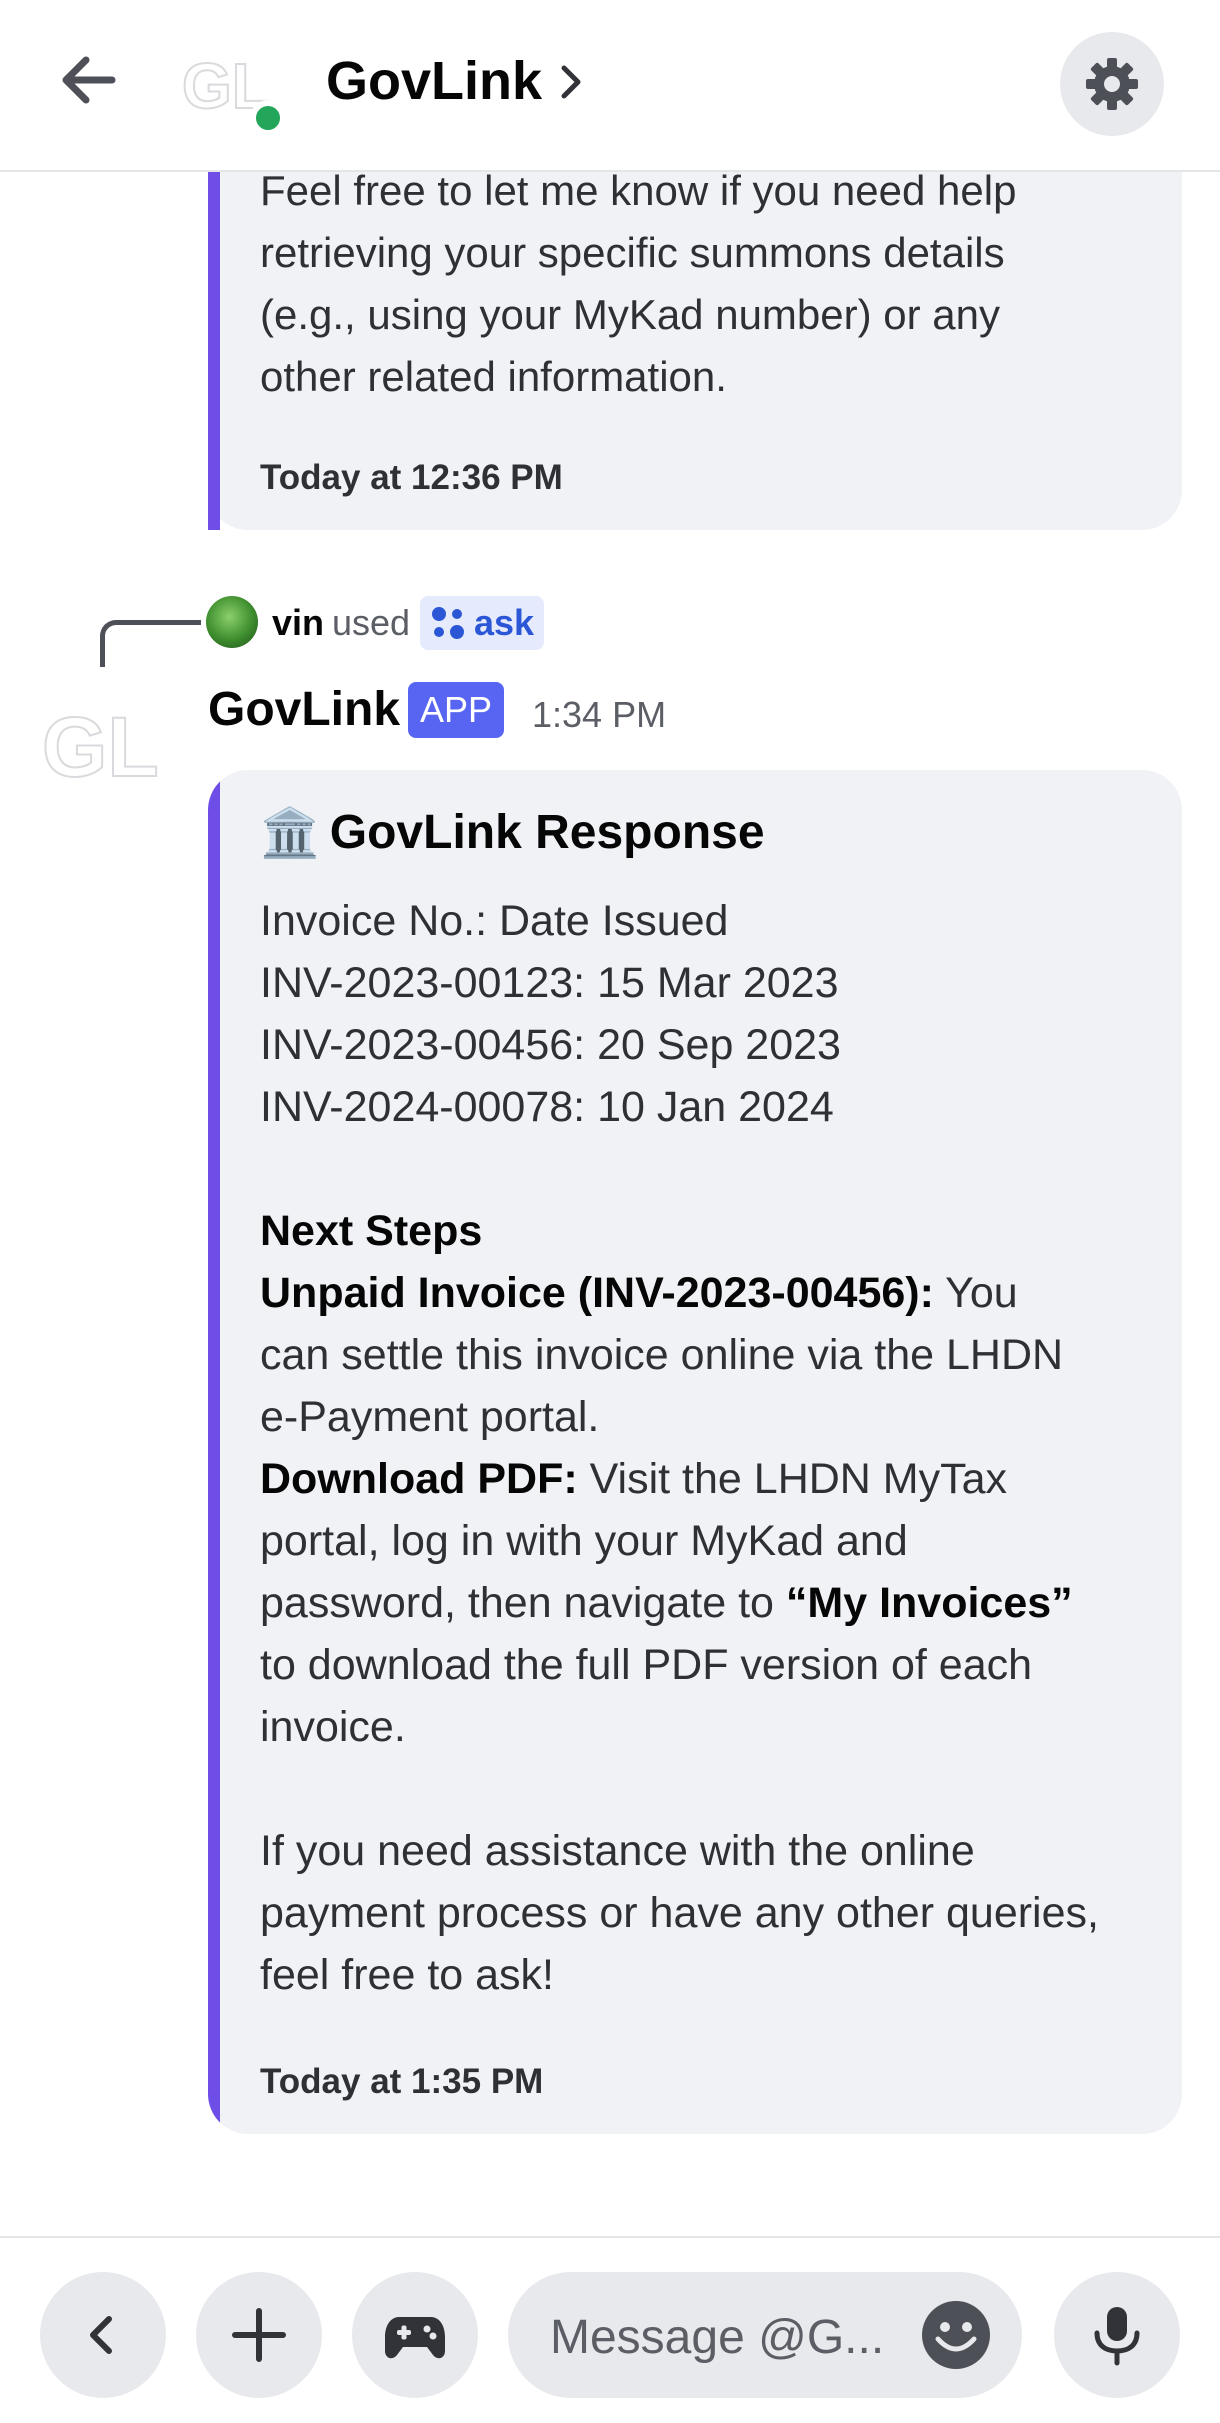 The width and height of the screenshot is (1220, 2423). I want to click on body-text: password, then navigate to, so click(523, 1603).